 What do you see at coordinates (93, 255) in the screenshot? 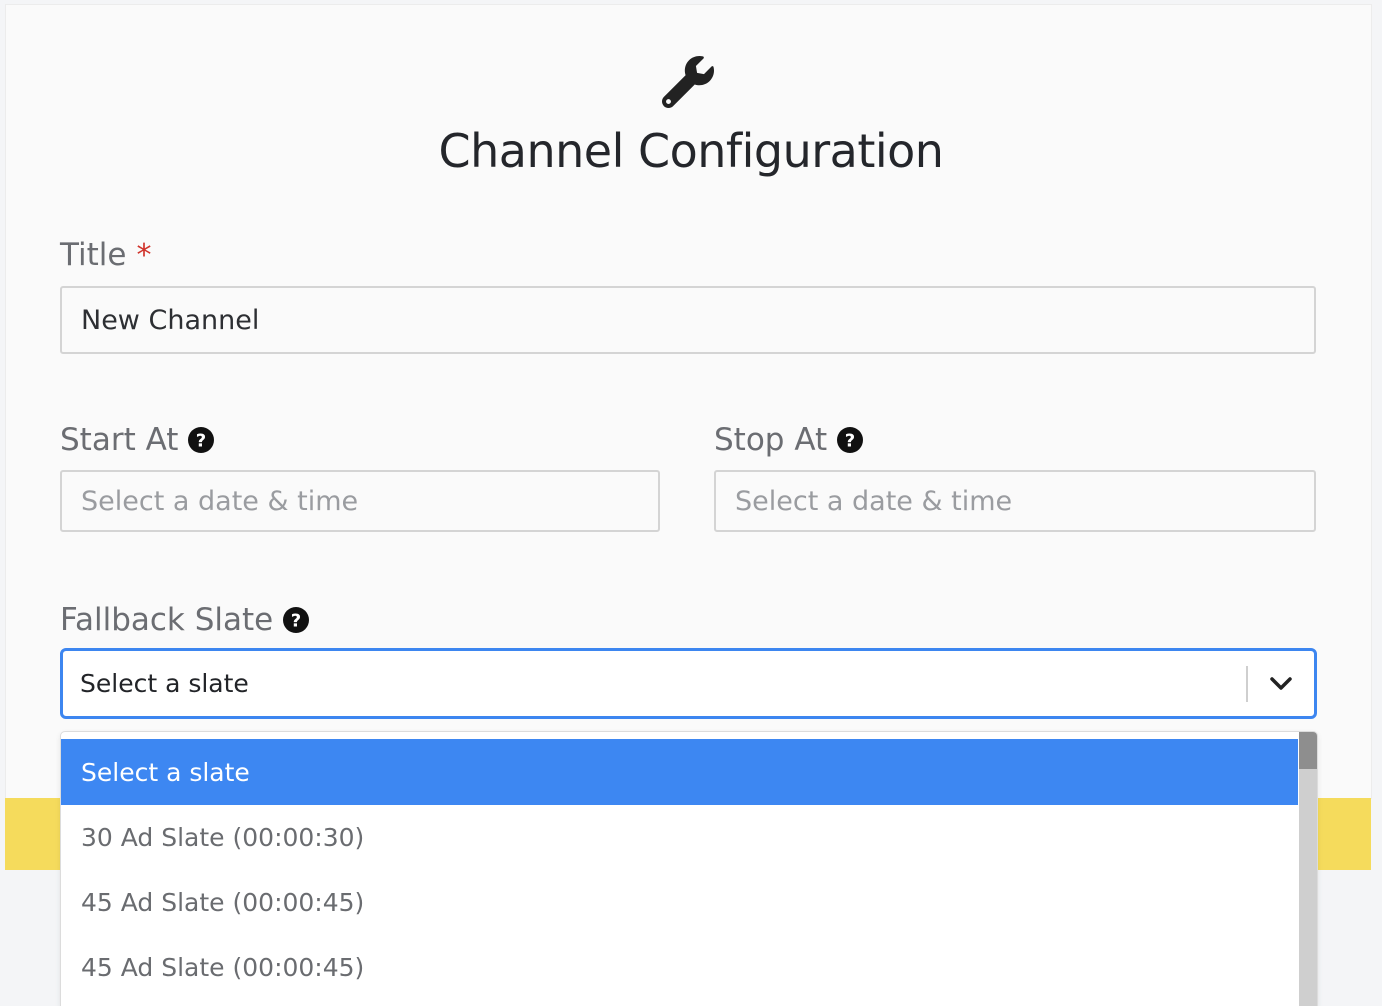
I see `title-label-text: Title` at bounding box center [93, 255].